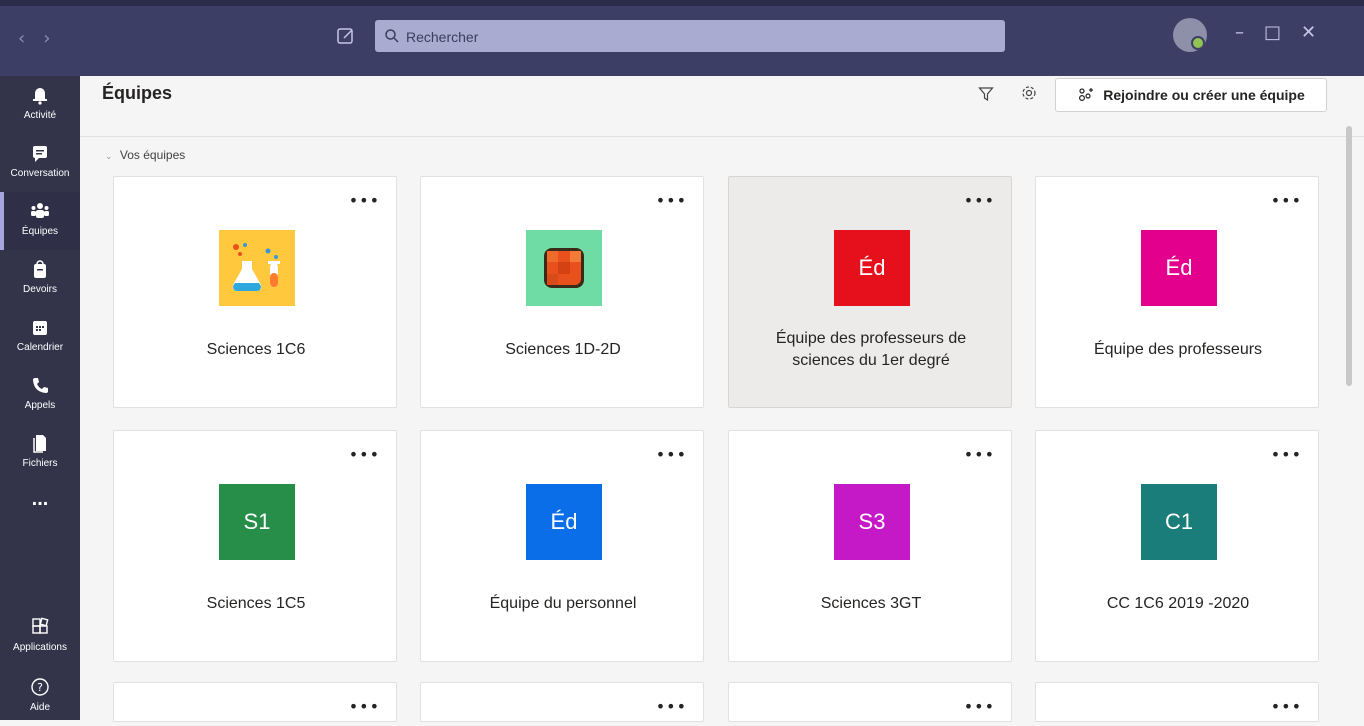  I want to click on team-card: ••• Éd Équipe du personnel, so click(562, 546).